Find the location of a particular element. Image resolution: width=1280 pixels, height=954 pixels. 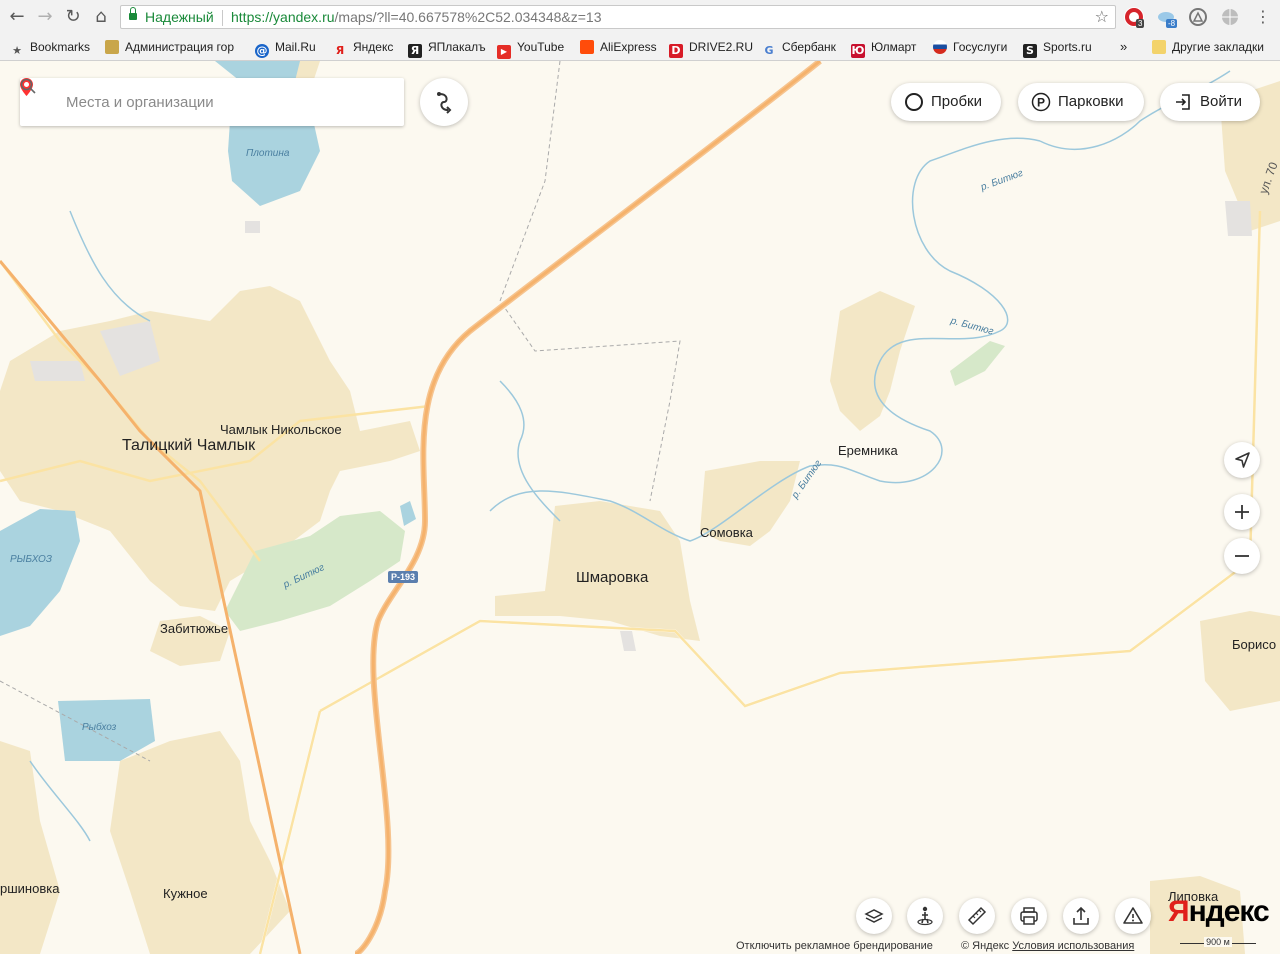

plus-icon is located at coordinates (1242, 512).